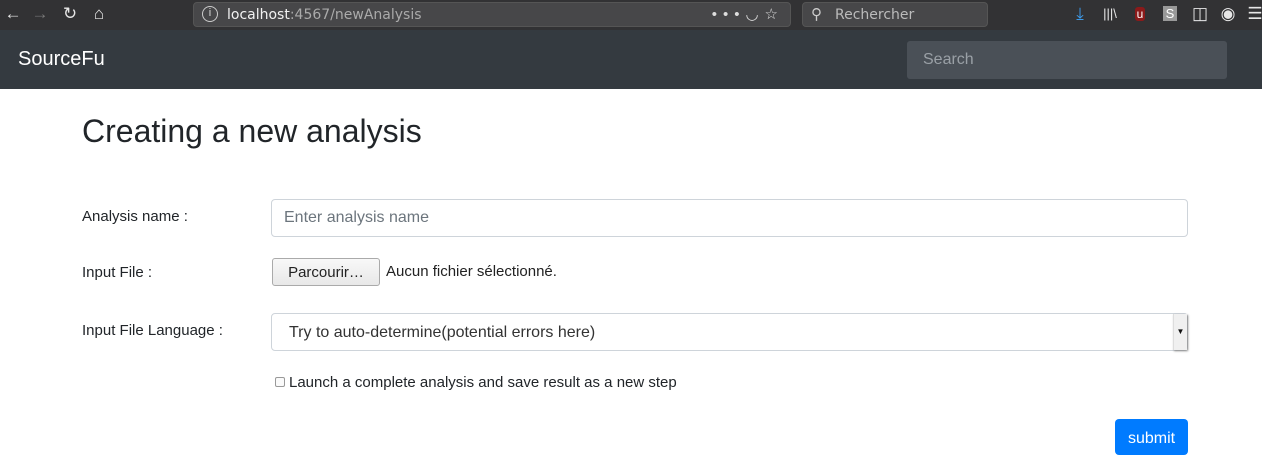  I want to click on ublock-icon: u, so click(1140, 14).